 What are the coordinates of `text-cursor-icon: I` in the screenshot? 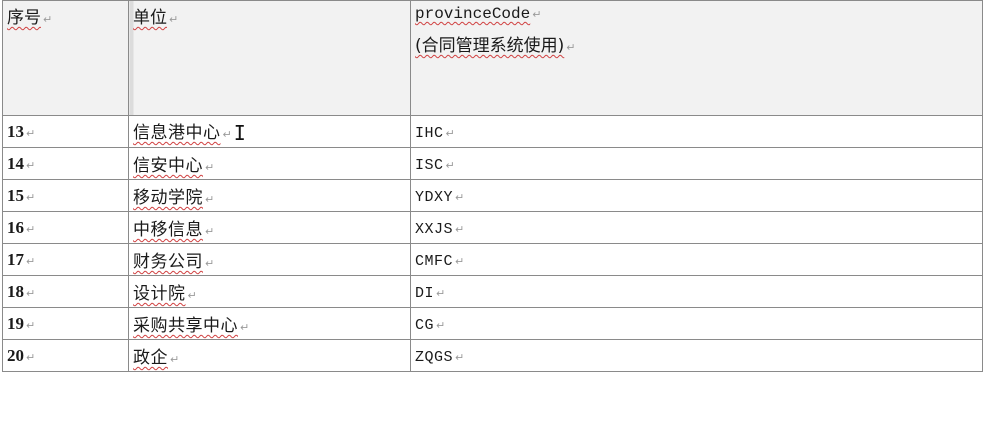 It's located at (239, 133).